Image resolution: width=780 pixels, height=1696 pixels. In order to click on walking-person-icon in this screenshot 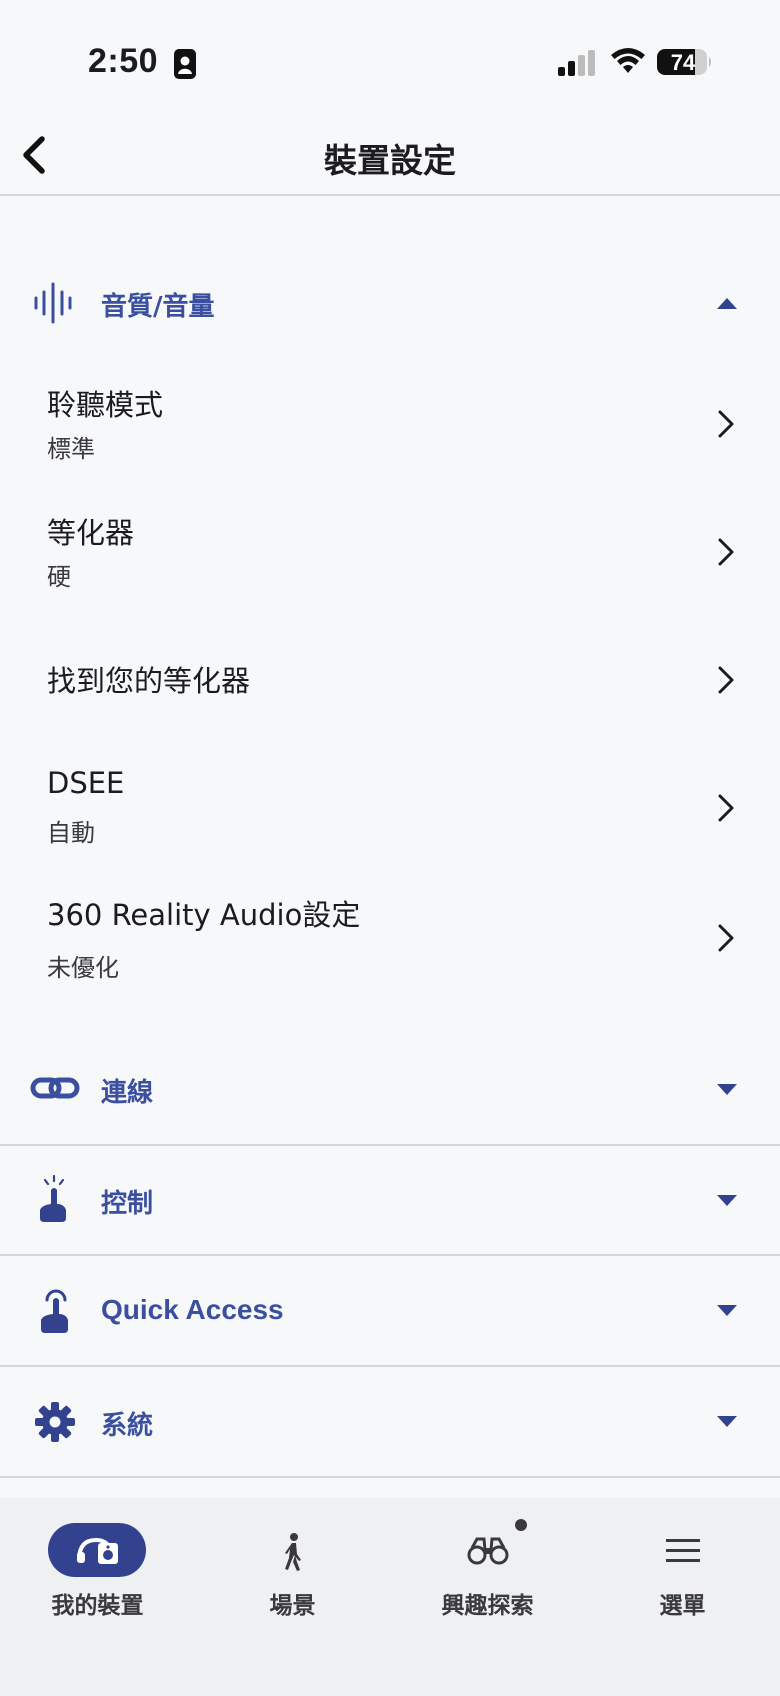, I will do `click(293, 1552)`.